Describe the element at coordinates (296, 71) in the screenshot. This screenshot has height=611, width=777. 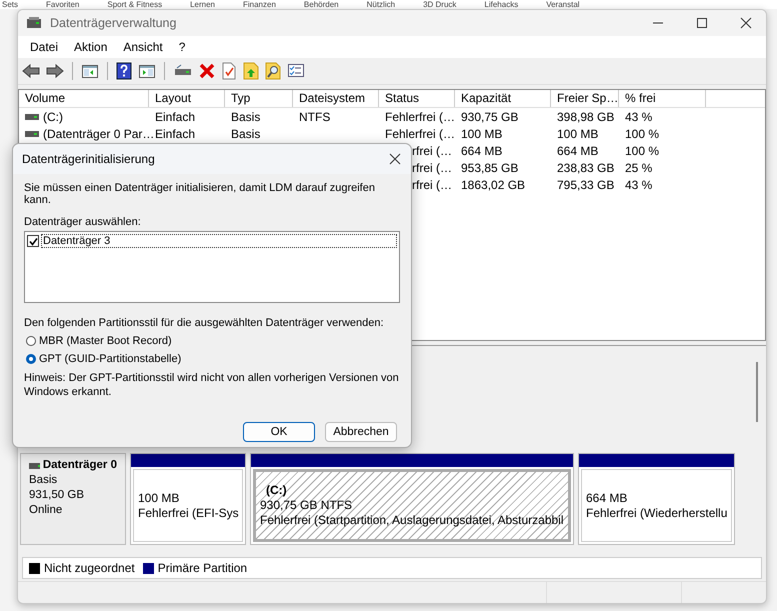
I see `properties-icon` at that location.